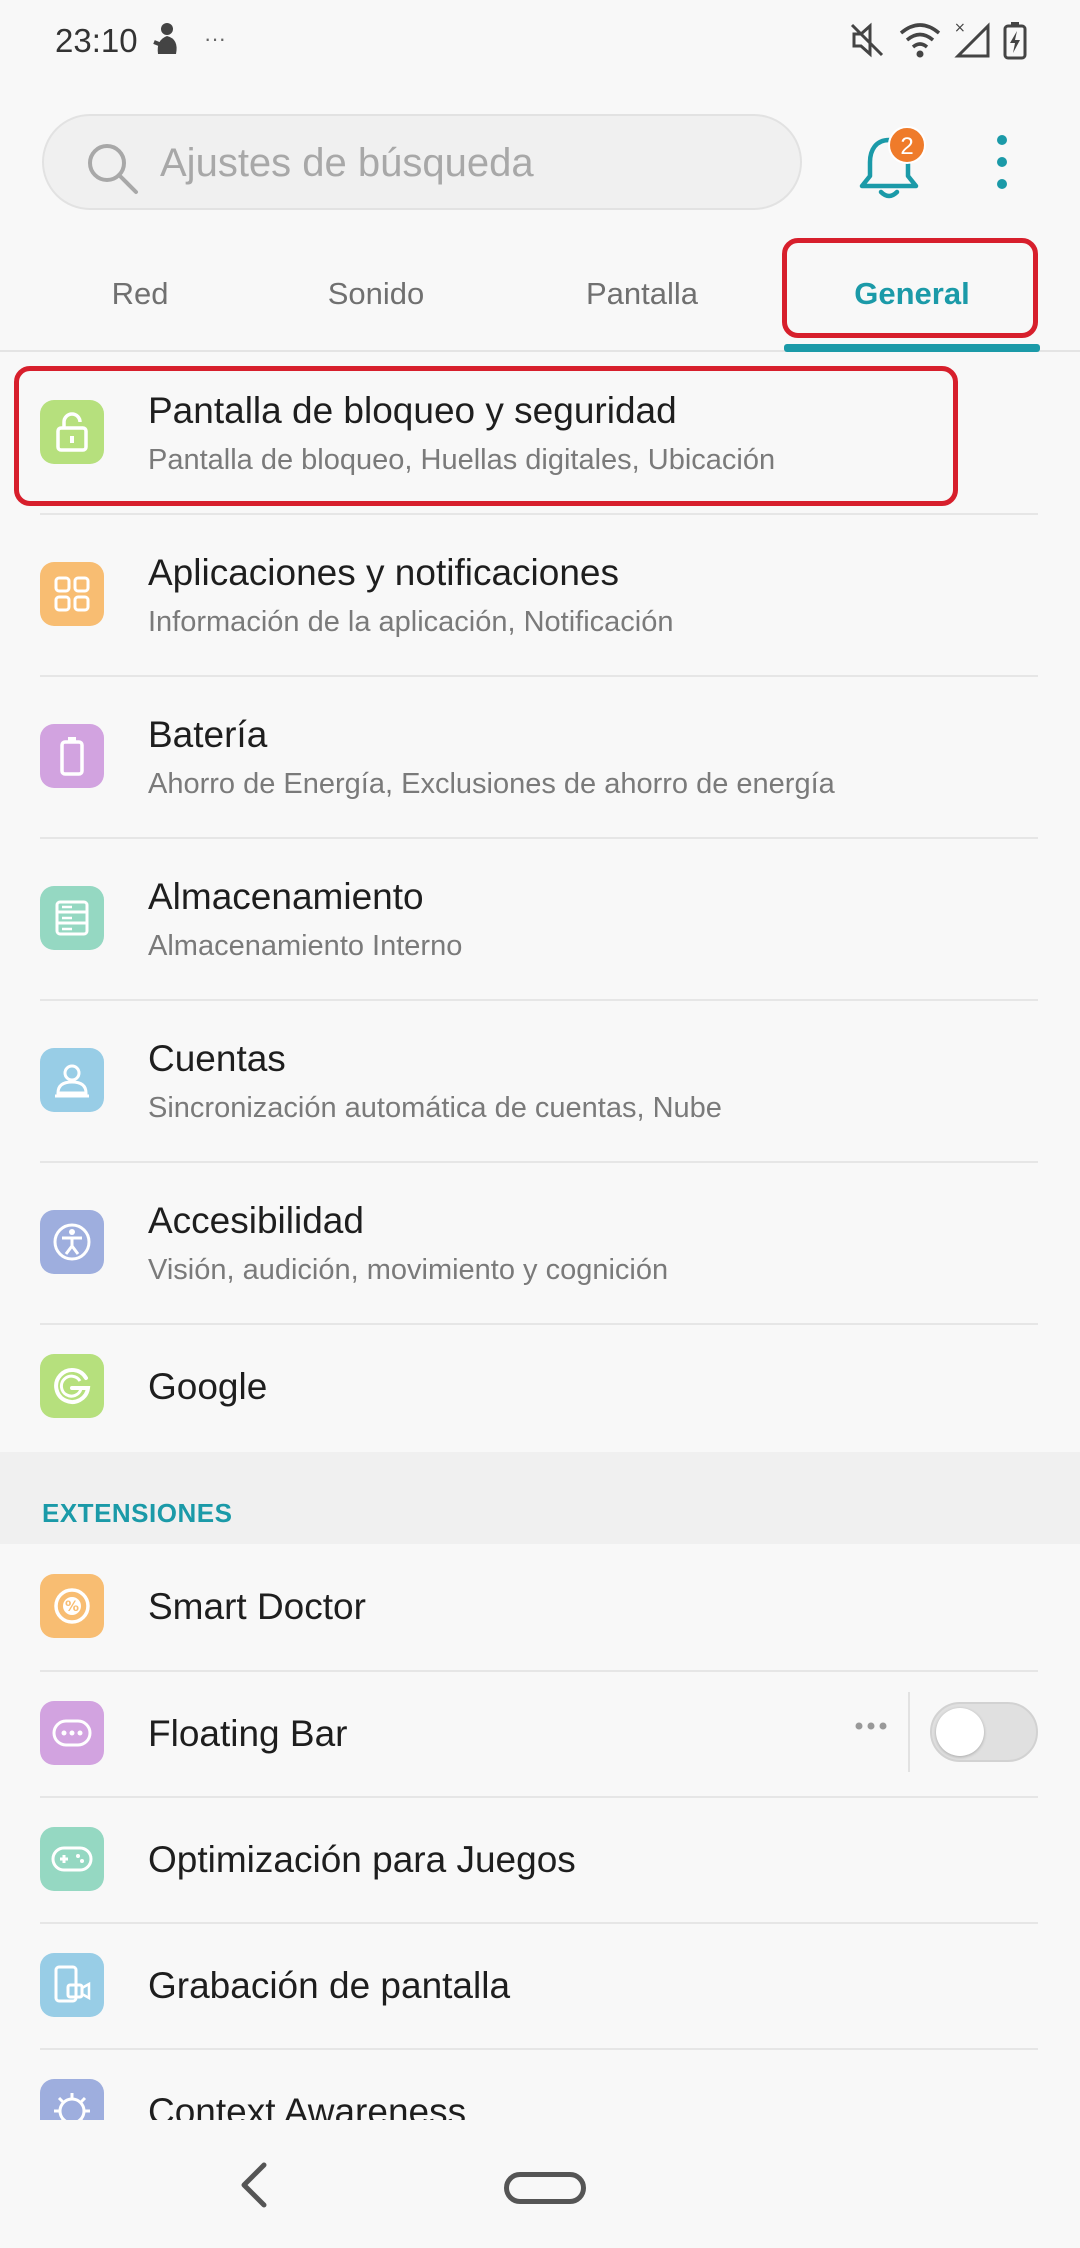 Image resolution: width=1080 pixels, height=2248 pixels. What do you see at coordinates (540, 919) in the screenshot?
I see `setting-storage: Almacenamiento Almacenamiento Interno` at bounding box center [540, 919].